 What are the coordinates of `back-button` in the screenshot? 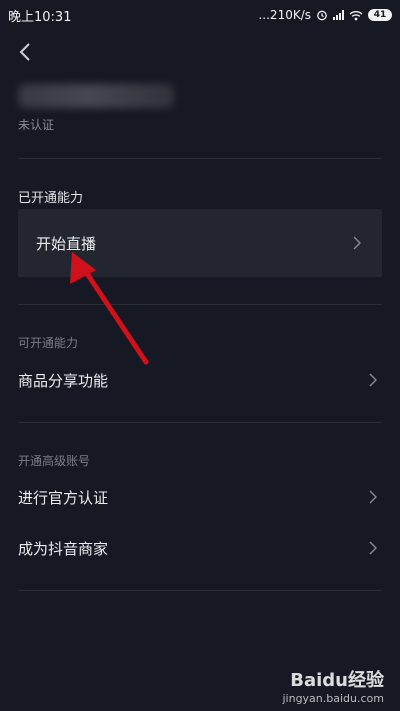 It's located at (25, 52).